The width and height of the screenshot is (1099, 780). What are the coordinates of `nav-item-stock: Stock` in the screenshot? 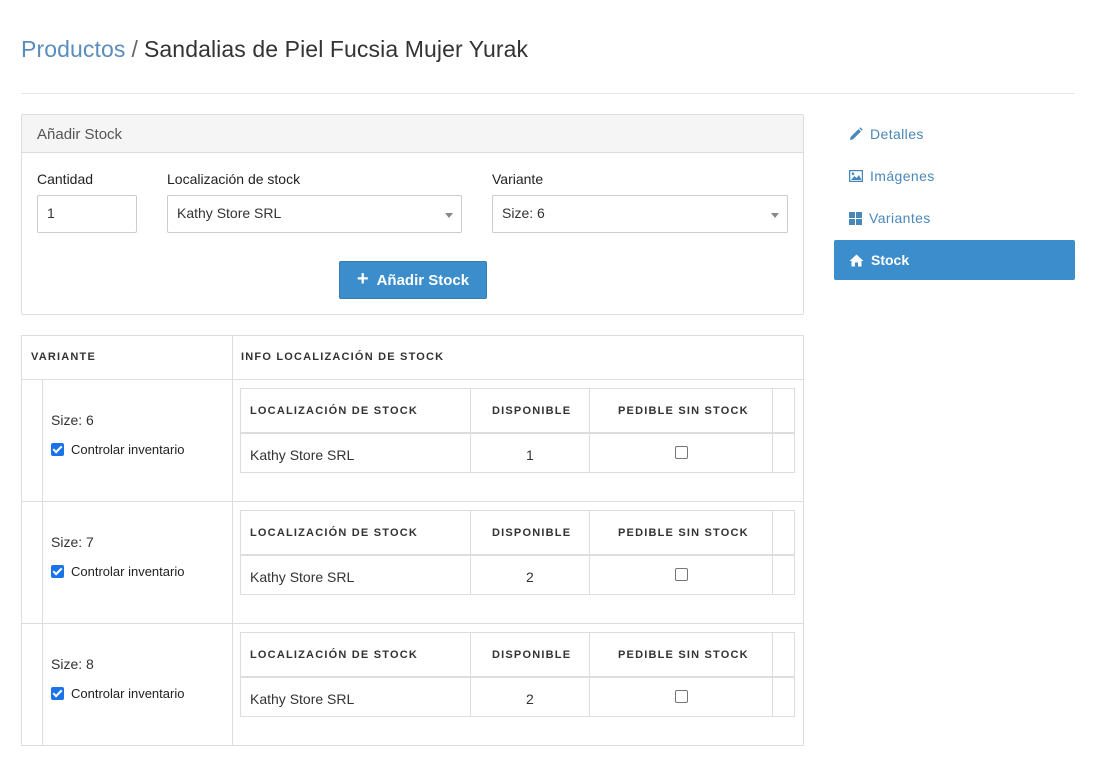 It's located at (954, 260).